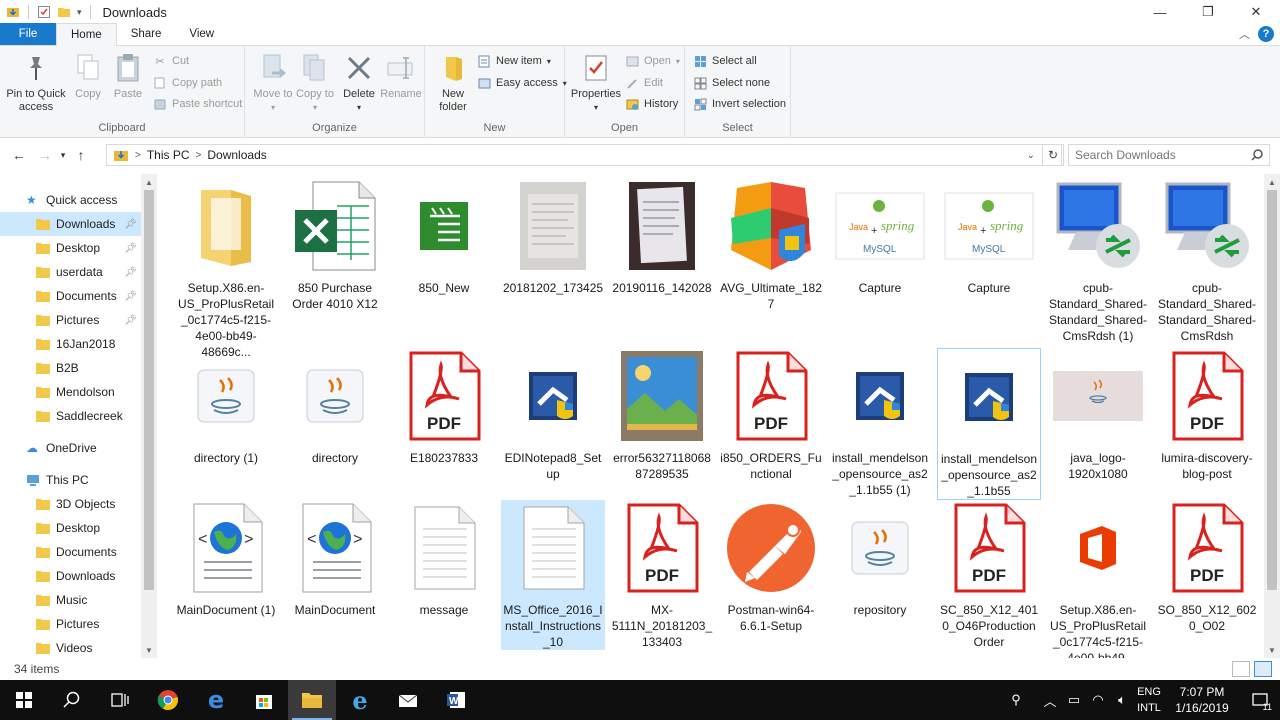 Image resolution: width=1280 pixels, height=720 pixels. What do you see at coordinates (79, 12) in the screenshot?
I see `customize-qat-icon: ▾` at bounding box center [79, 12].